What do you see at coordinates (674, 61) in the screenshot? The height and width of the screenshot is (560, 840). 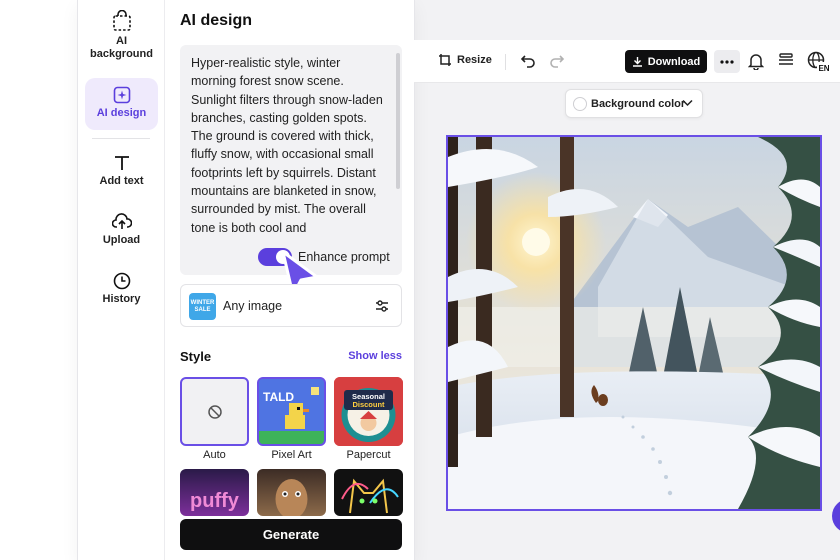 I see `download-label: Download` at bounding box center [674, 61].